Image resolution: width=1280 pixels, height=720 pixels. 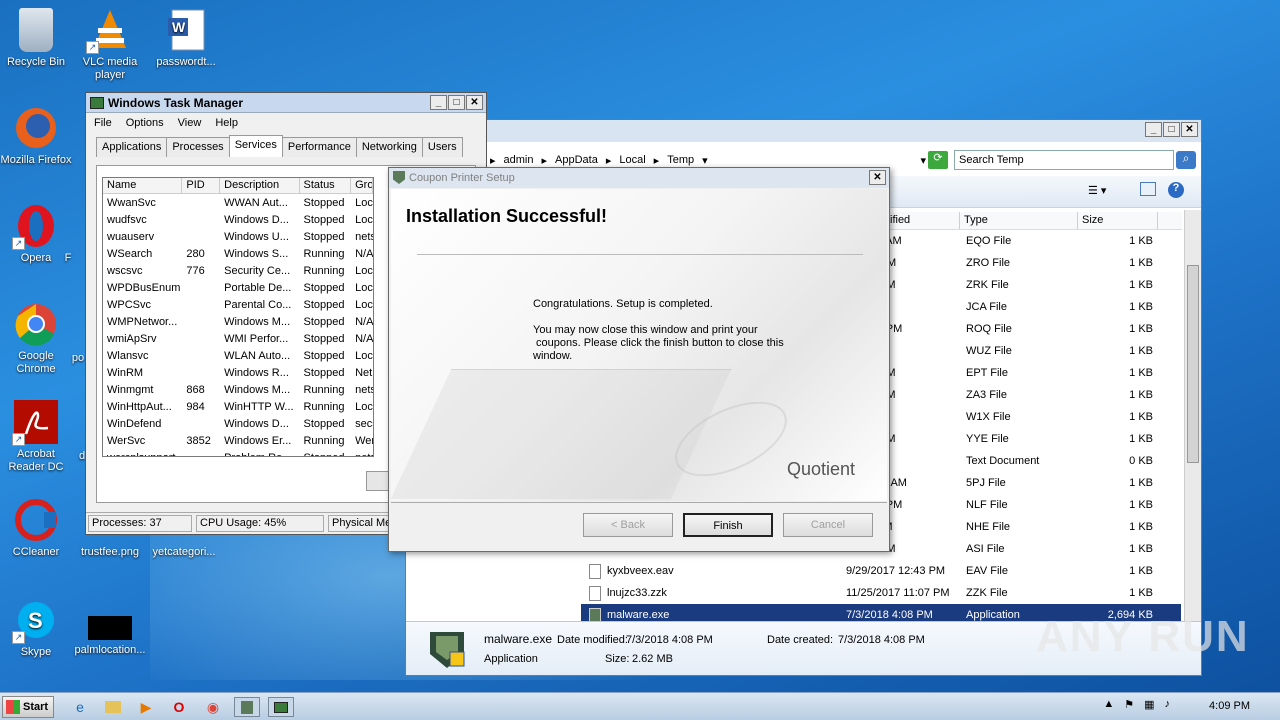 What do you see at coordinates (238, 219) in the screenshot?
I see `service-row: wudfsvc Windows D... Stopped Loca` at bounding box center [238, 219].